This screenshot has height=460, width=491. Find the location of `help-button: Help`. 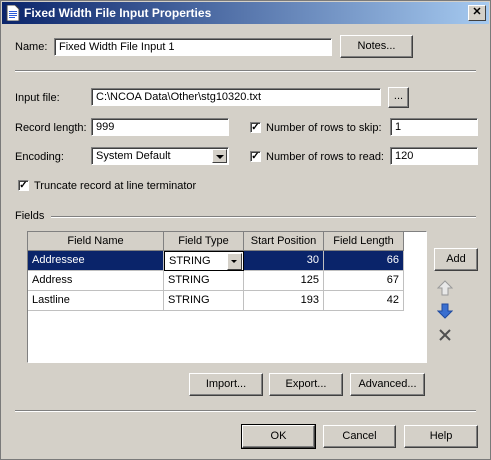

help-button: Help is located at coordinates (441, 436).